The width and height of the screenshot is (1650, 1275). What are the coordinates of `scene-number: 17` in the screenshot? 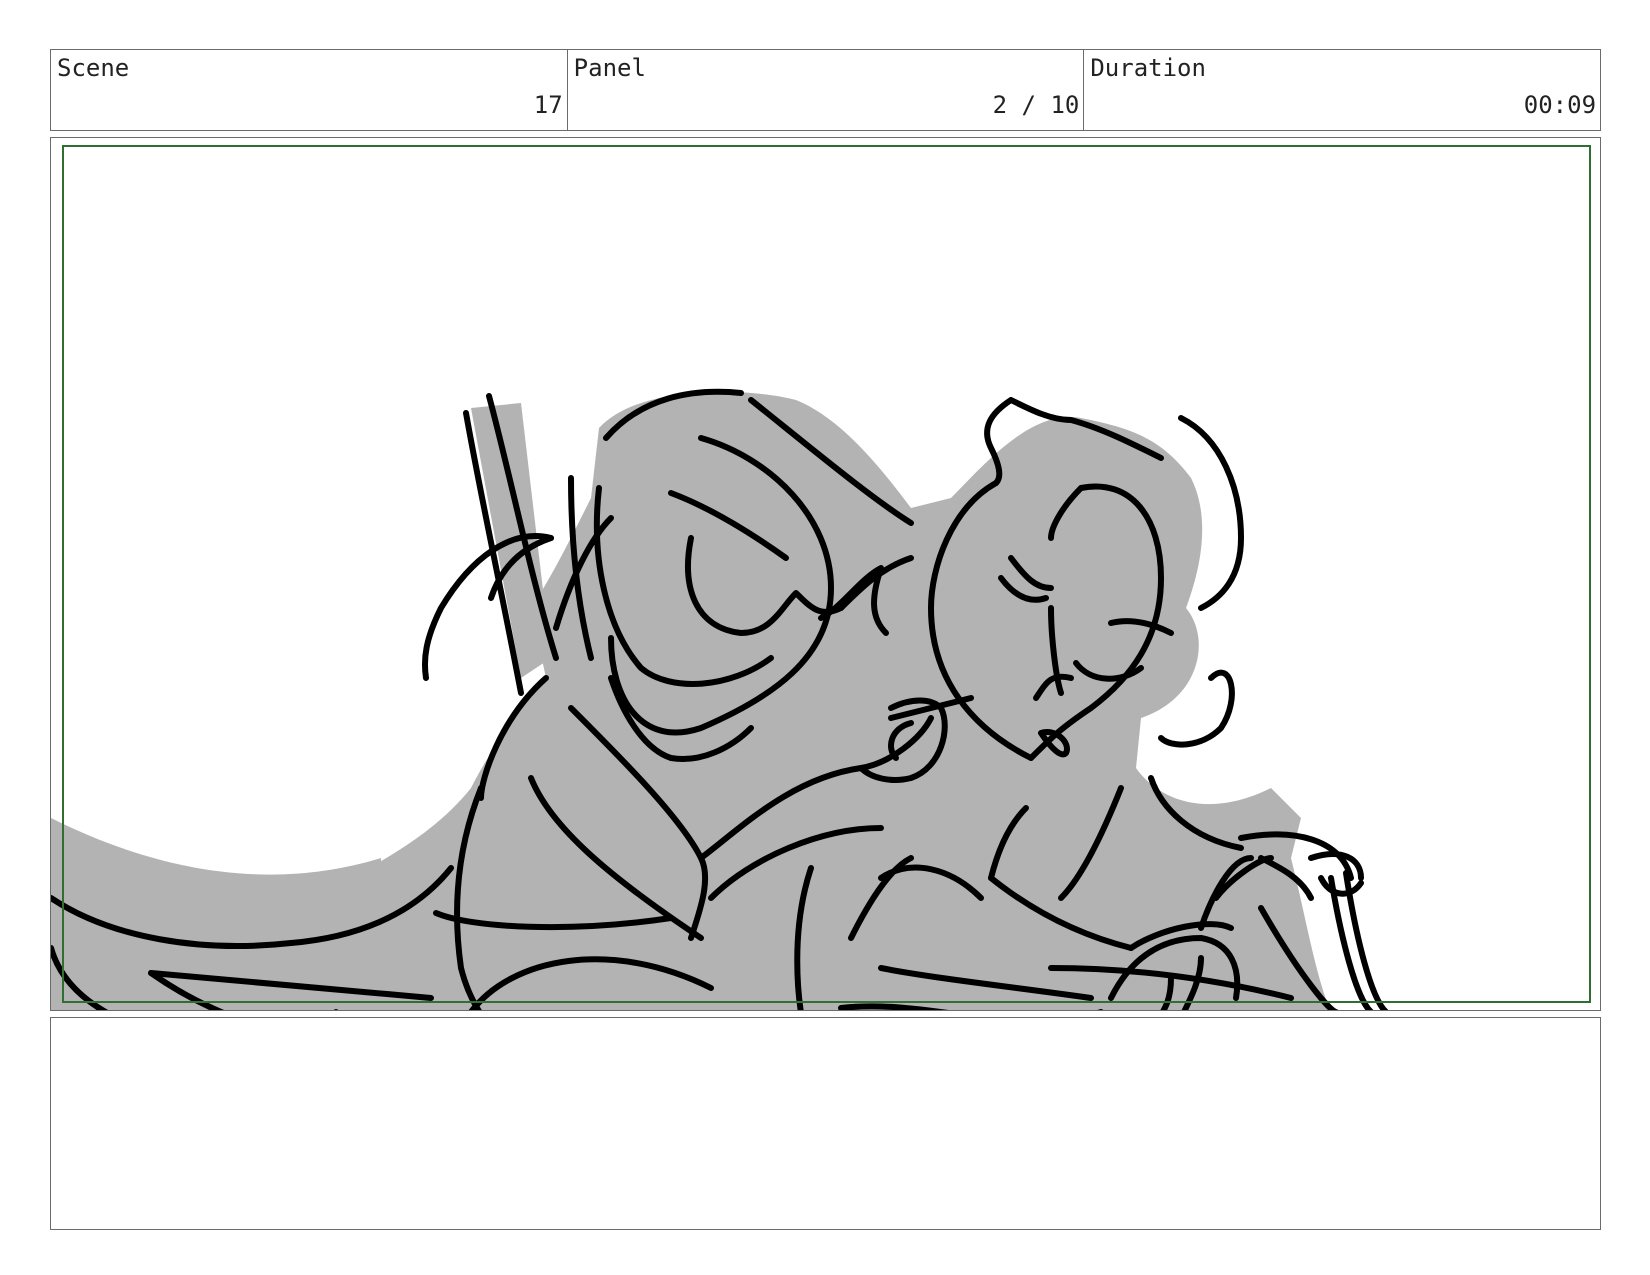 It's located at (548, 105).